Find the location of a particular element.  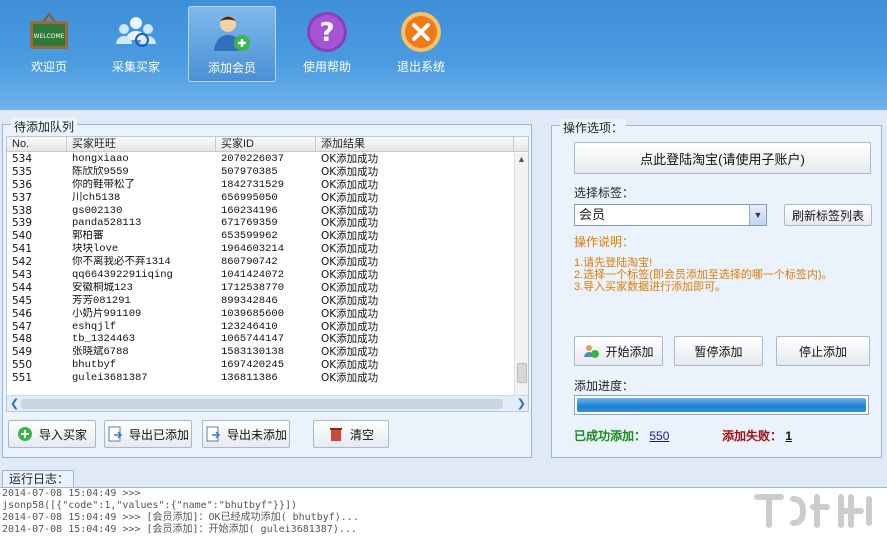

row-buyer-name: 小奶片991109 is located at coordinates (107, 313).